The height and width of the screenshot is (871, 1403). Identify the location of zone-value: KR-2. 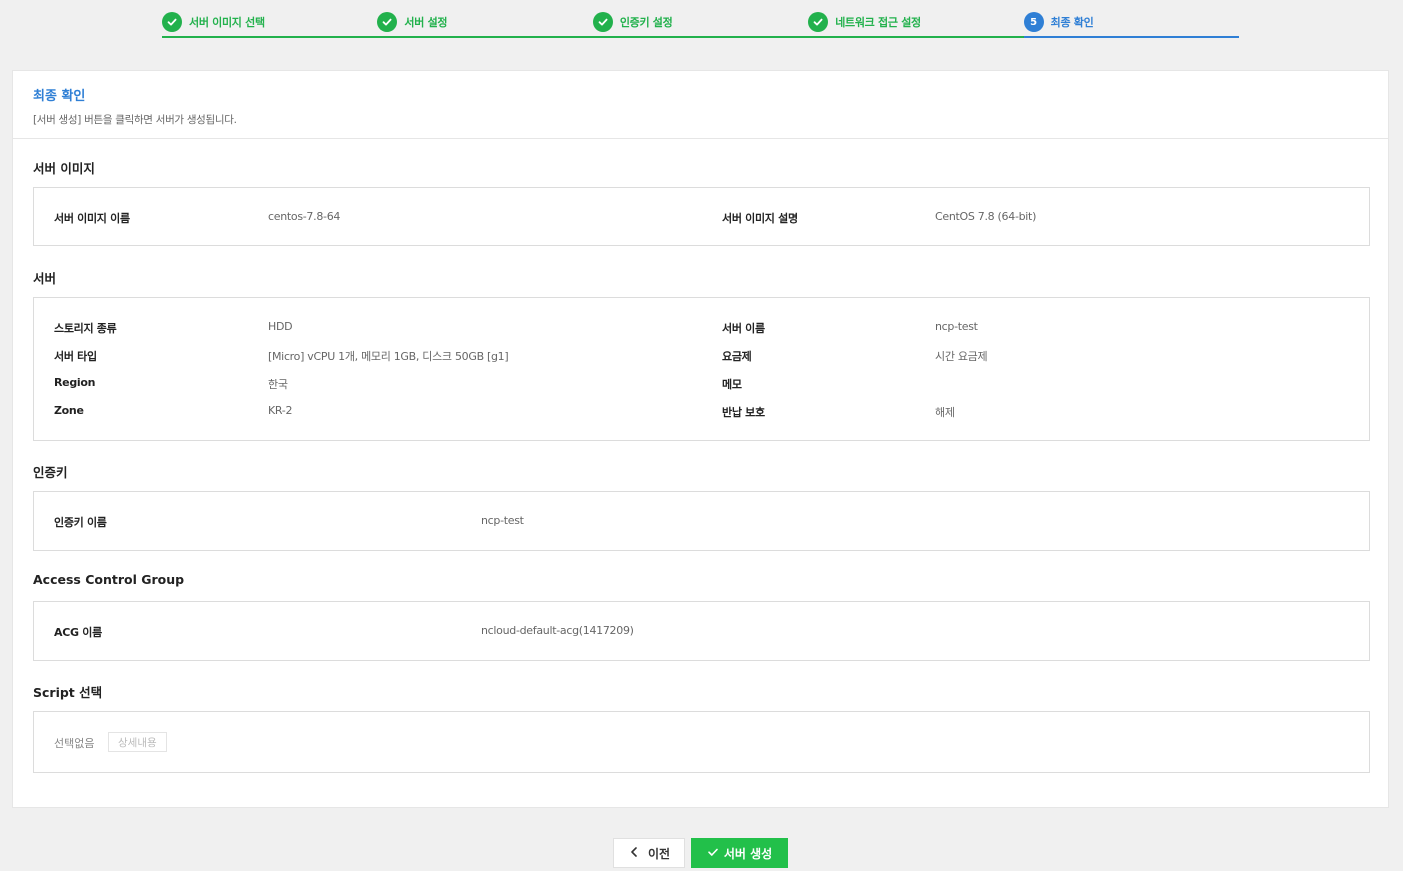
(280, 410).